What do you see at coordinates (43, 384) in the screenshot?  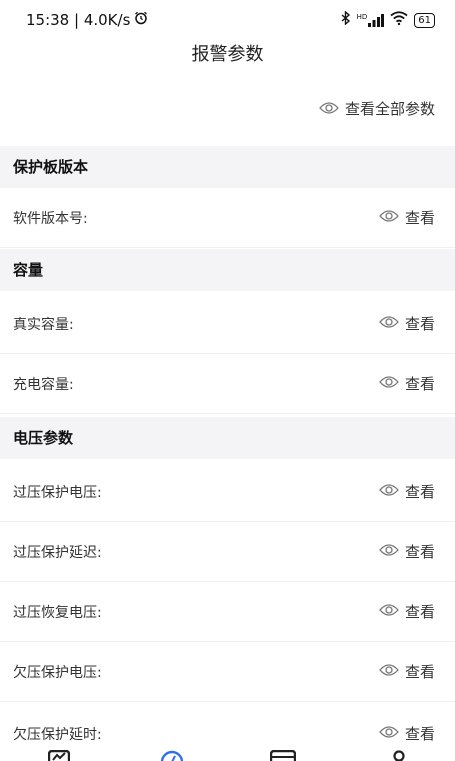 I see `row-label: 充电容量:` at bounding box center [43, 384].